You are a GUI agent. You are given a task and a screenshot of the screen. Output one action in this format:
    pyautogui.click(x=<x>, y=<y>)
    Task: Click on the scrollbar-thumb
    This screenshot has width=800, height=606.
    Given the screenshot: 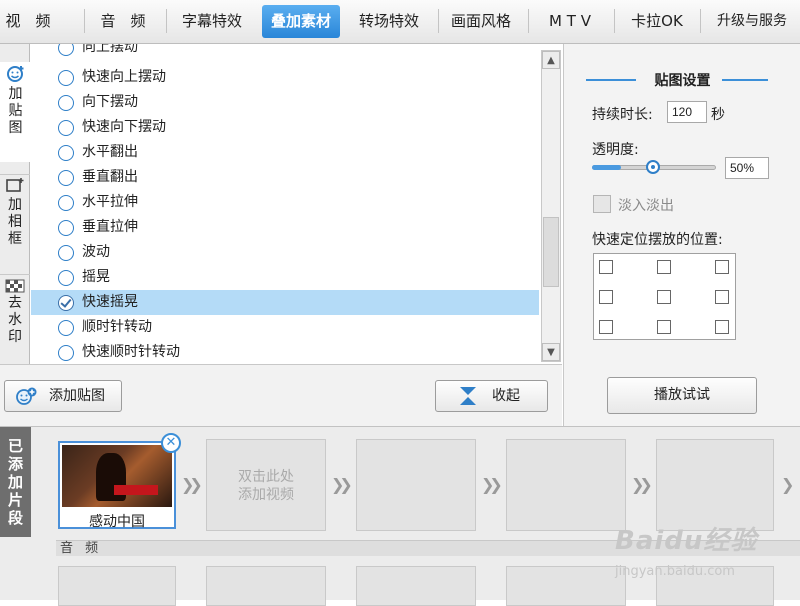 What is the action you would take?
    pyautogui.click(x=551, y=252)
    